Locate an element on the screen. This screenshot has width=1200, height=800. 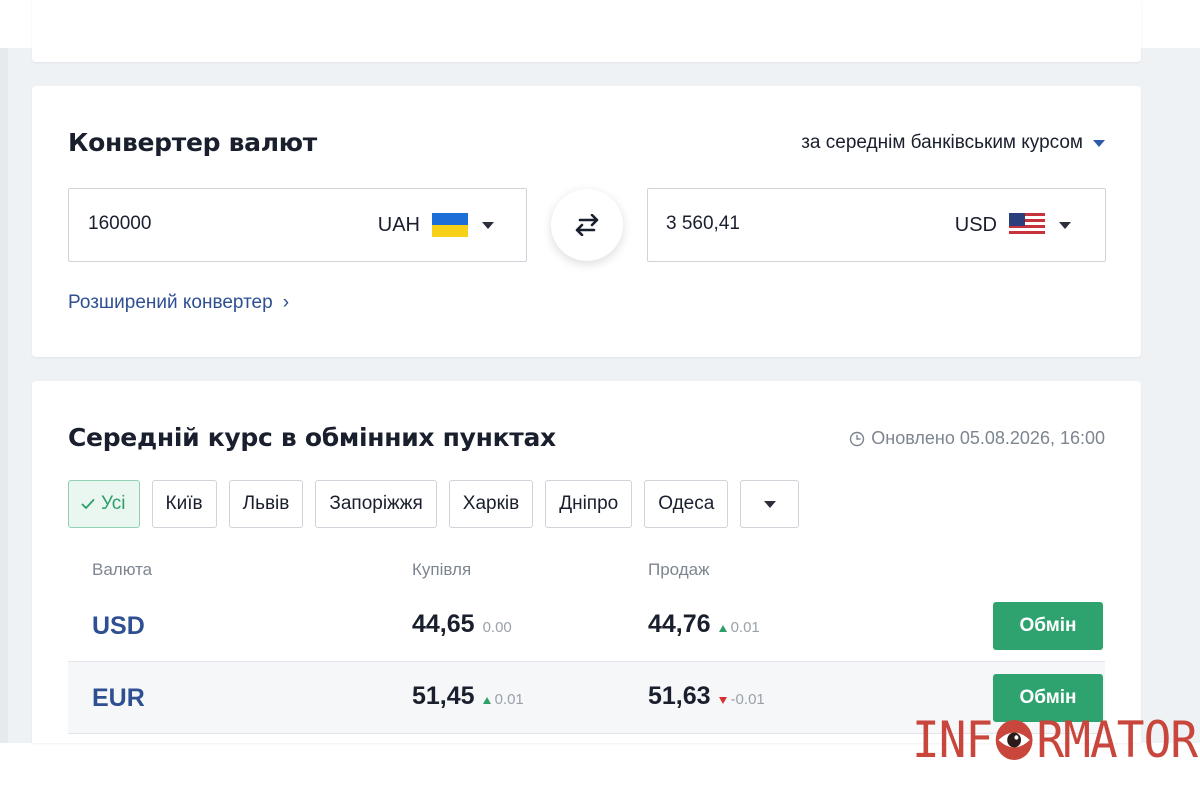
more-cities-button is located at coordinates (770, 504).